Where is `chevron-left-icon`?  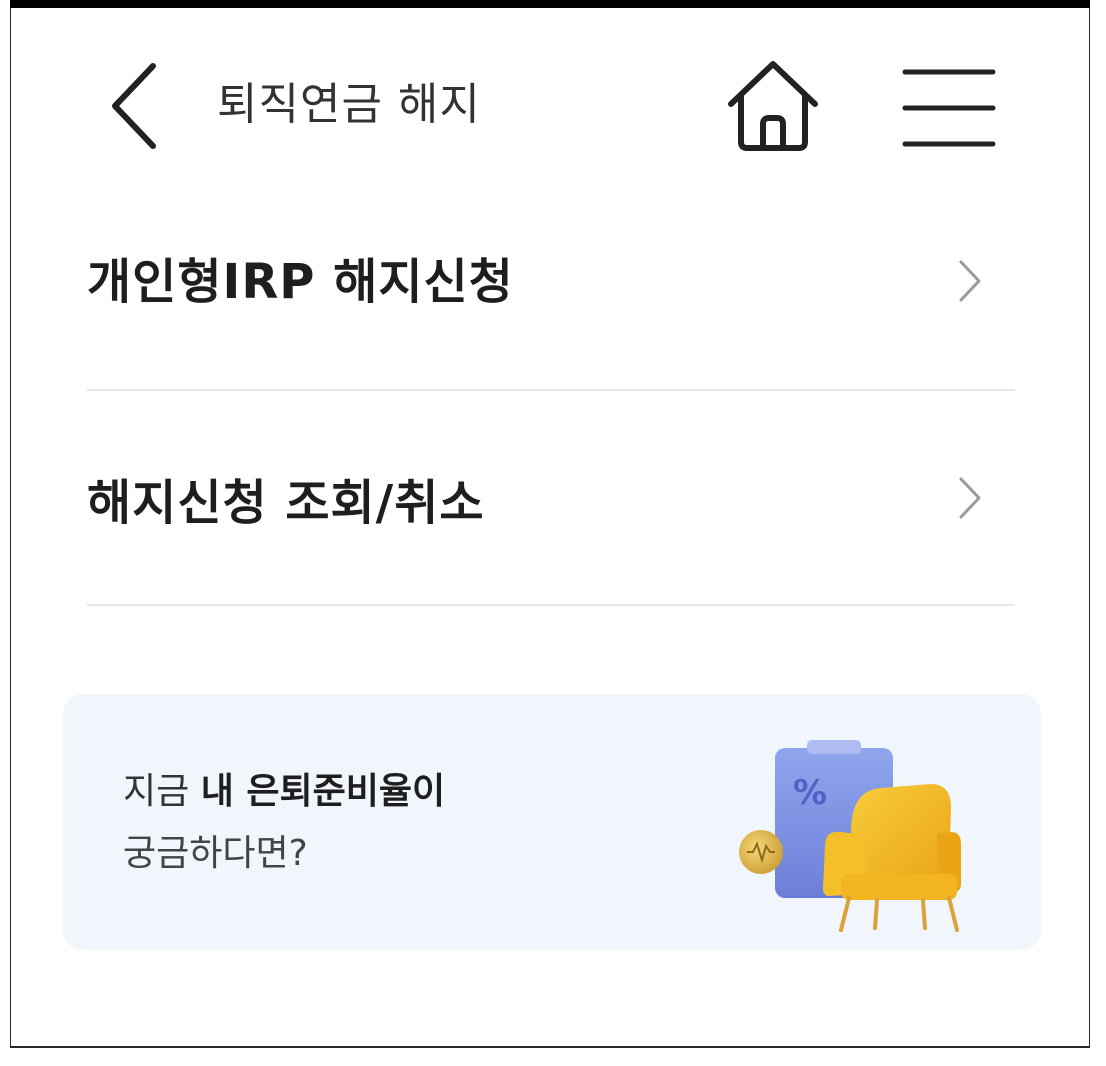
chevron-left-icon is located at coordinates (134, 106).